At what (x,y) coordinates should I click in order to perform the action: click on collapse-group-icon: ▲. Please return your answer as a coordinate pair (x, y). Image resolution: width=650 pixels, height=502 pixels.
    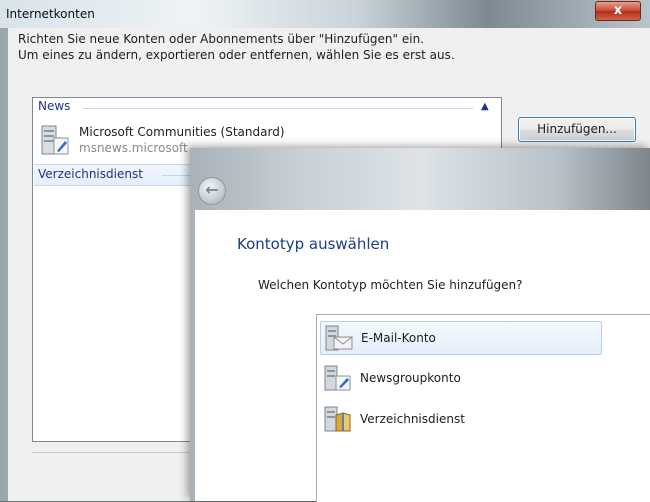
    Looking at the image, I should click on (485, 106).